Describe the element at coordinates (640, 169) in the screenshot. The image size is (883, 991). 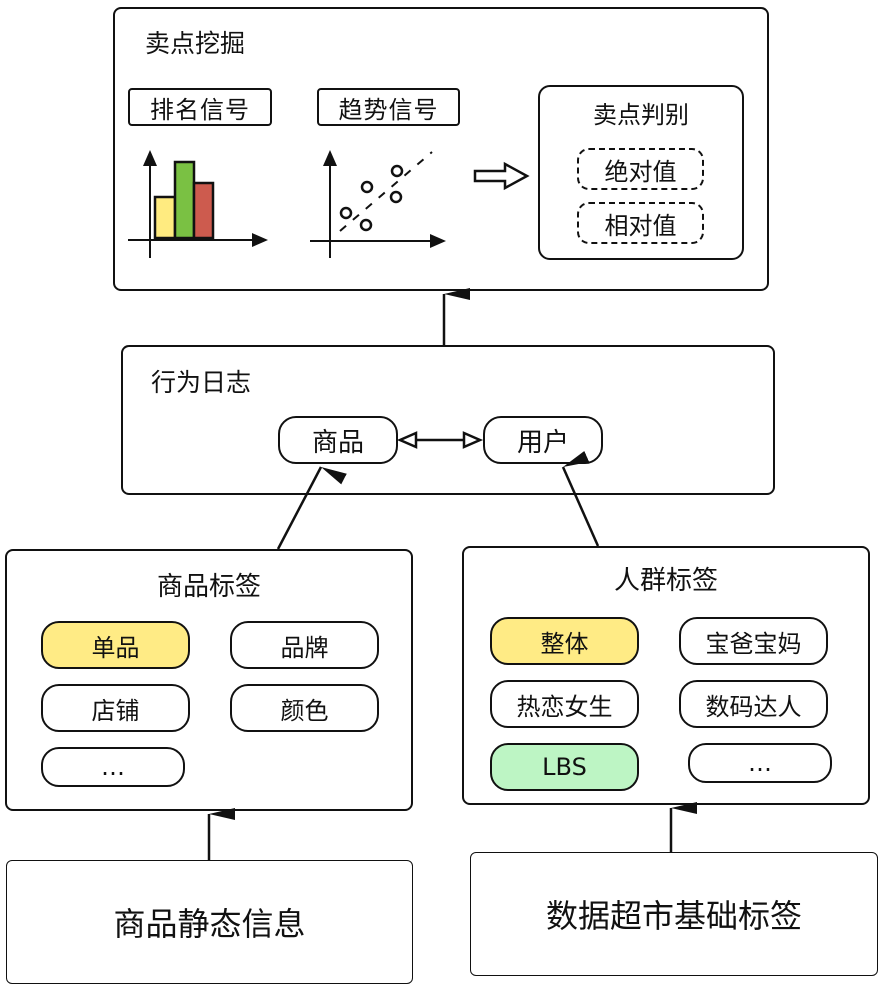
I see `absolute-value-item: 绝对值` at that location.